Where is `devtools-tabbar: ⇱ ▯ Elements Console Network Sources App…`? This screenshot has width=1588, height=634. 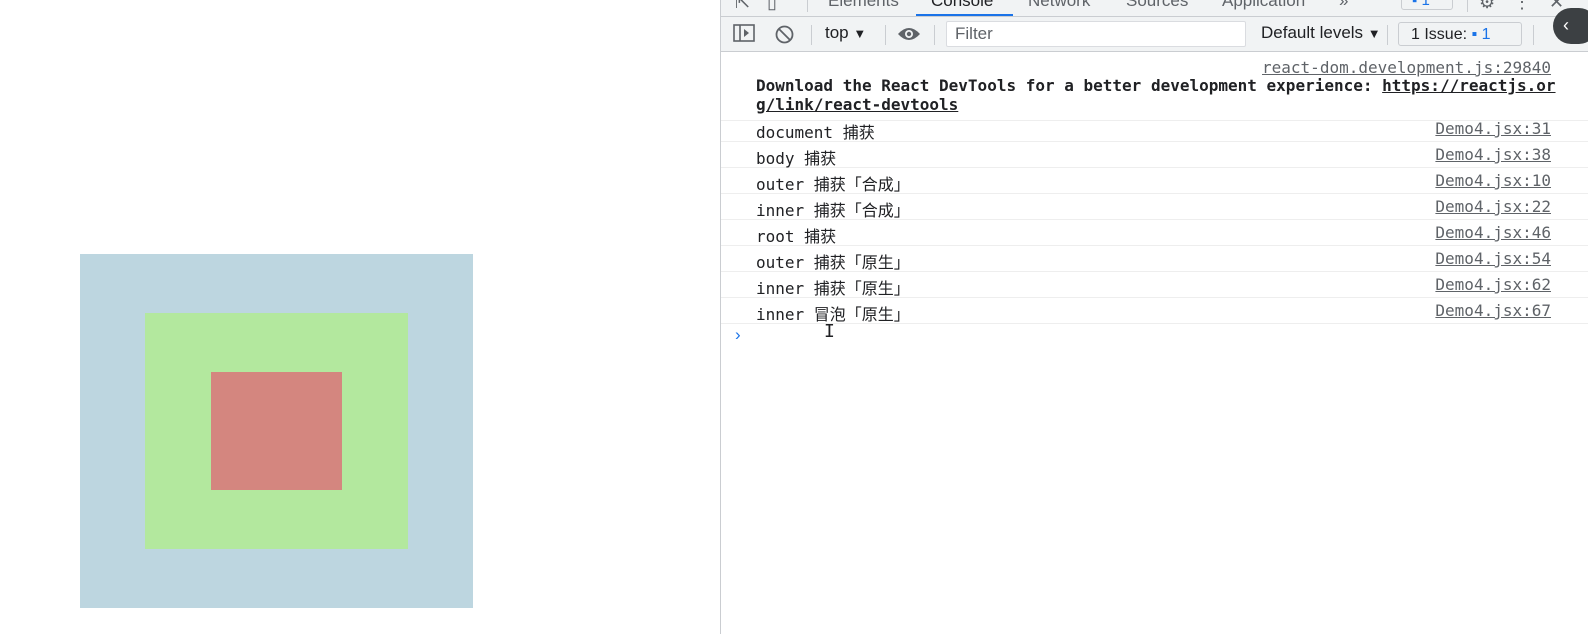 devtools-tabbar: ⇱ ▯ Elements Console Network Sources App… is located at coordinates (1154, 8).